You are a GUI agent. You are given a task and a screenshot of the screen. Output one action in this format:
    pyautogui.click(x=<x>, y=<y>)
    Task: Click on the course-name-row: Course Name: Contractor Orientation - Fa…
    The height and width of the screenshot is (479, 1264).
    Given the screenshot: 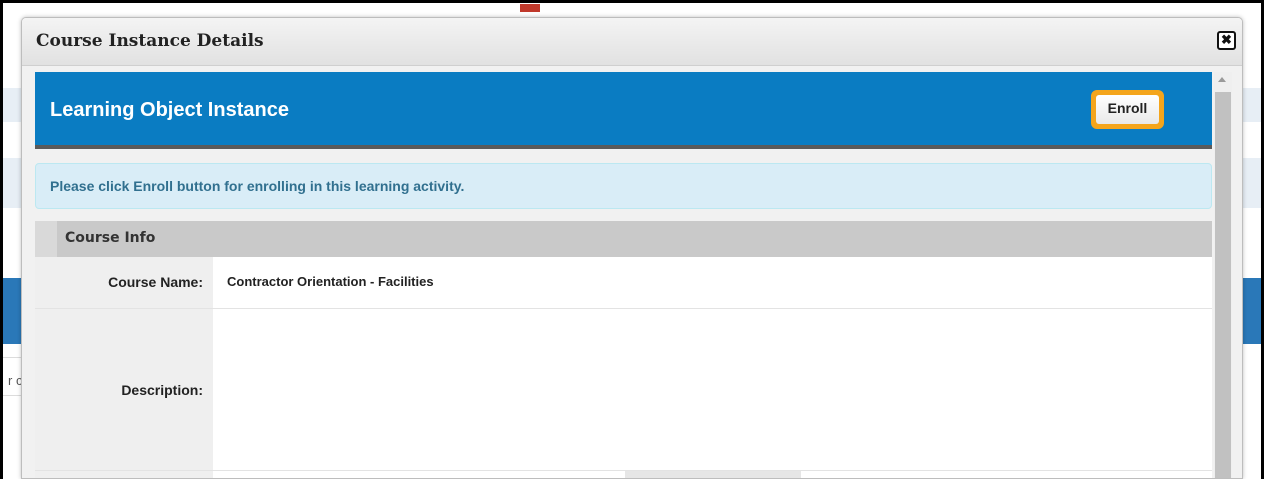 What is the action you would take?
    pyautogui.click(x=623, y=283)
    